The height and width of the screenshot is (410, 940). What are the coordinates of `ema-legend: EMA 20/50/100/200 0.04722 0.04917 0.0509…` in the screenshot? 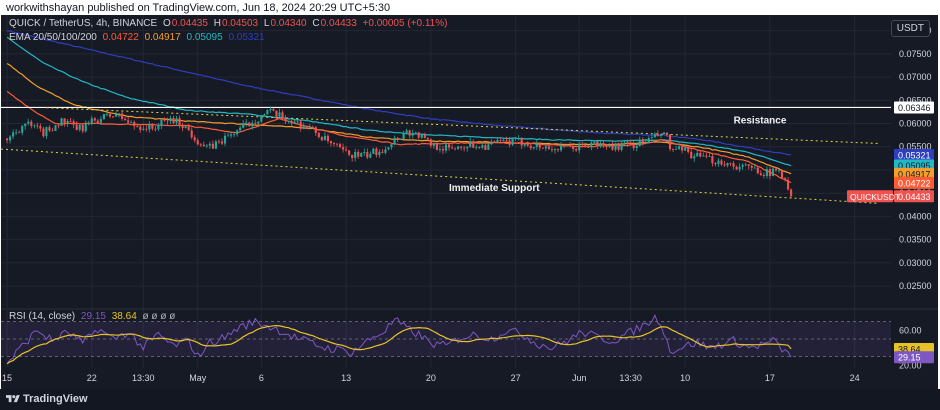 It's located at (138, 37).